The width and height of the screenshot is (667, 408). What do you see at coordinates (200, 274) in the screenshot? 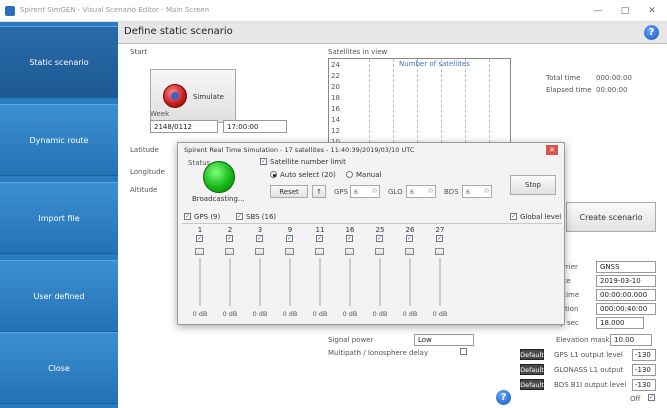
I see `satellite-slider: 1 ✓ 0 dB` at bounding box center [200, 274].